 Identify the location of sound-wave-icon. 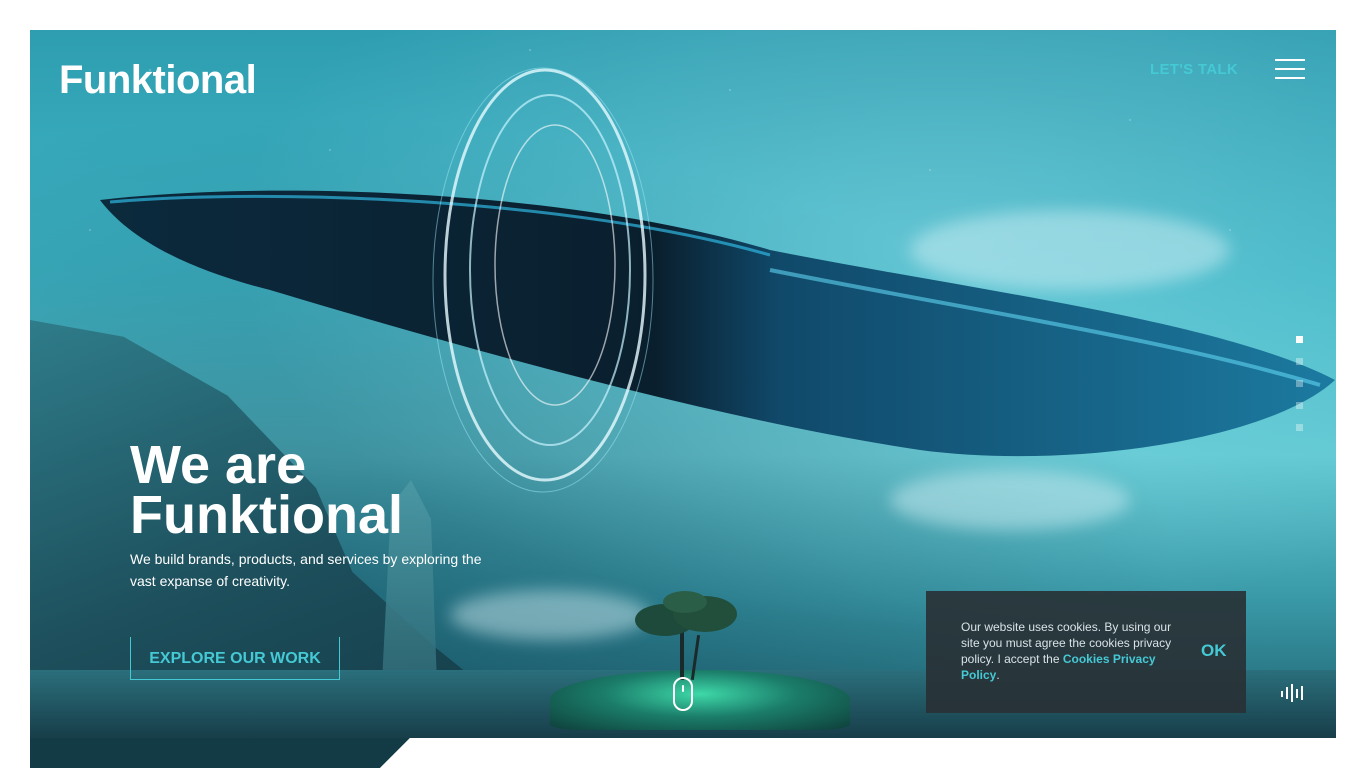
(1294, 693).